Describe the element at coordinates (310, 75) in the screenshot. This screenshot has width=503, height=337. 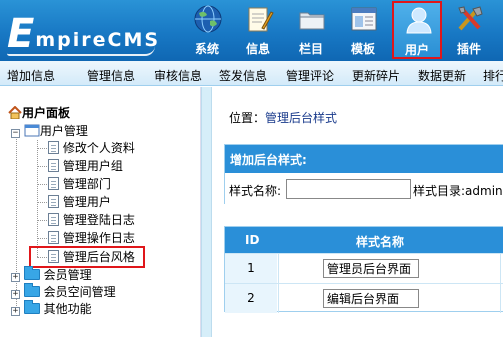
I see `menu-item-manage-comments: 管理评论` at that location.